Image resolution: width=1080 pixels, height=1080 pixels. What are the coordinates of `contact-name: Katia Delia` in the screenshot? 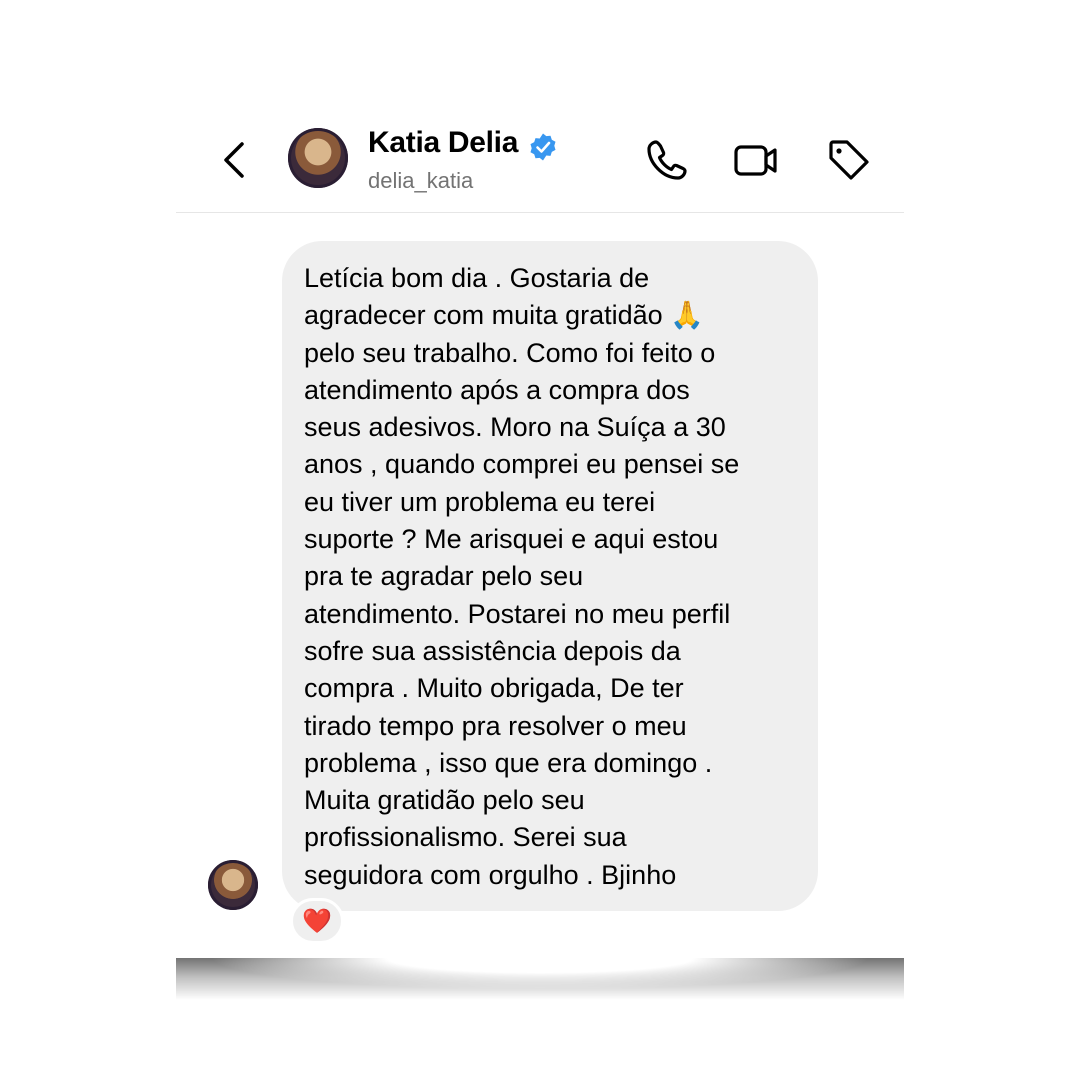 It's located at (443, 143).